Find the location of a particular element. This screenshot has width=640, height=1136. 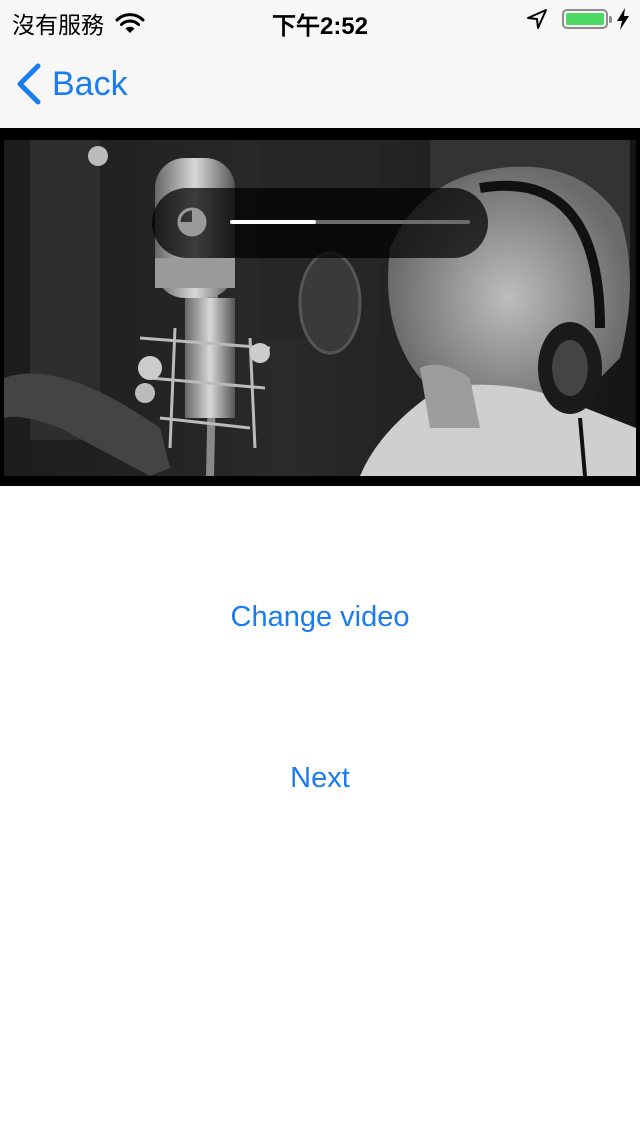

status-right is located at coordinates (578, 19).